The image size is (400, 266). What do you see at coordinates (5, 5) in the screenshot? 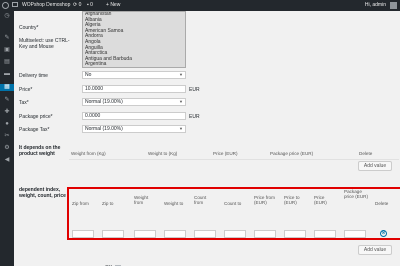
I see `wordpress-logo-icon` at bounding box center [5, 5].